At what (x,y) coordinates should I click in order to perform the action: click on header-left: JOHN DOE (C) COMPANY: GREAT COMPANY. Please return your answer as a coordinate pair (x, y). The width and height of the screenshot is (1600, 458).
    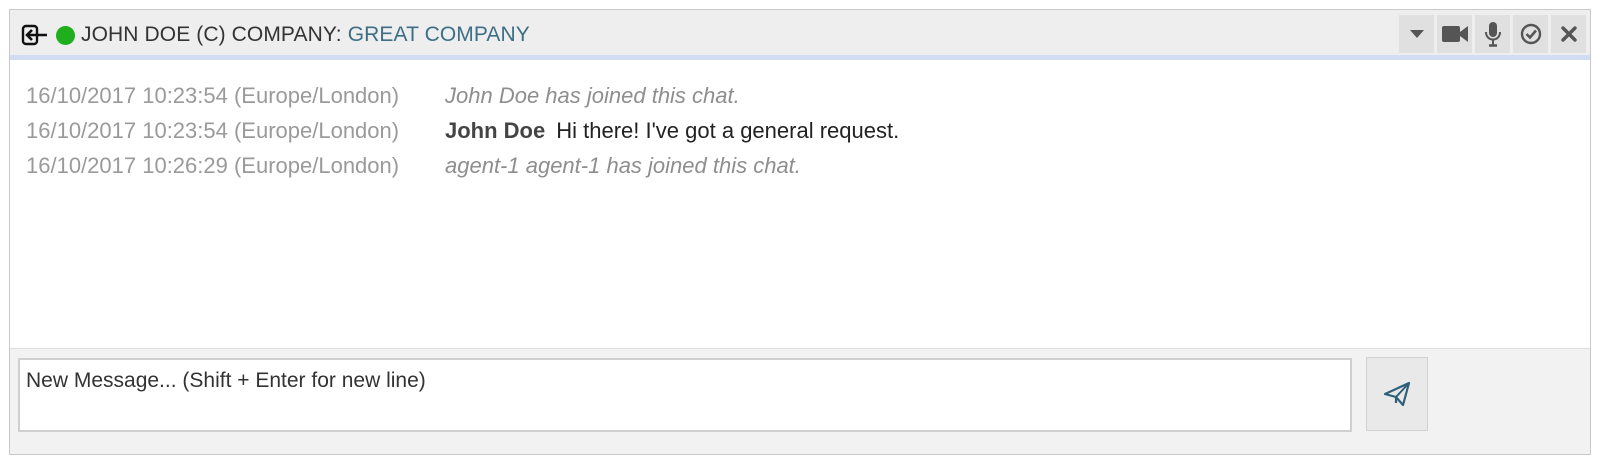
    Looking at the image, I should click on (275, 35).